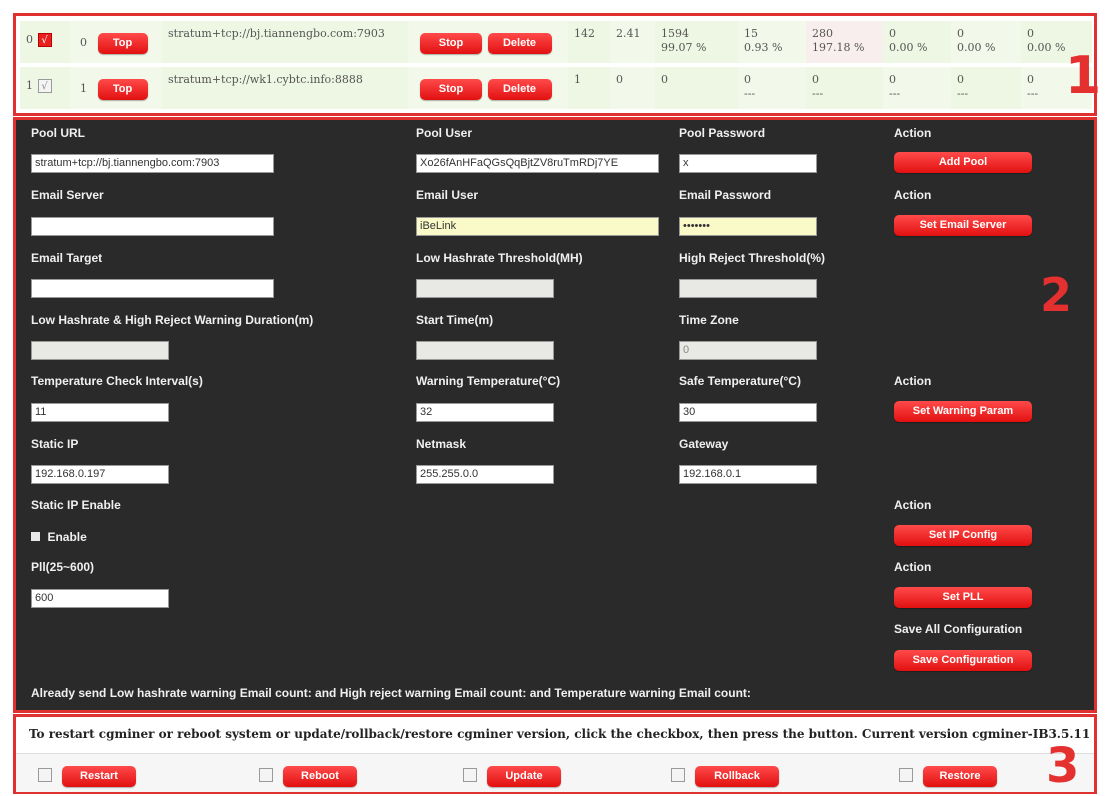  What do you see at coordinates (1083, 76) in the screenshot?
I see `annotation-1: 1` at bounding box center [1083, 76].